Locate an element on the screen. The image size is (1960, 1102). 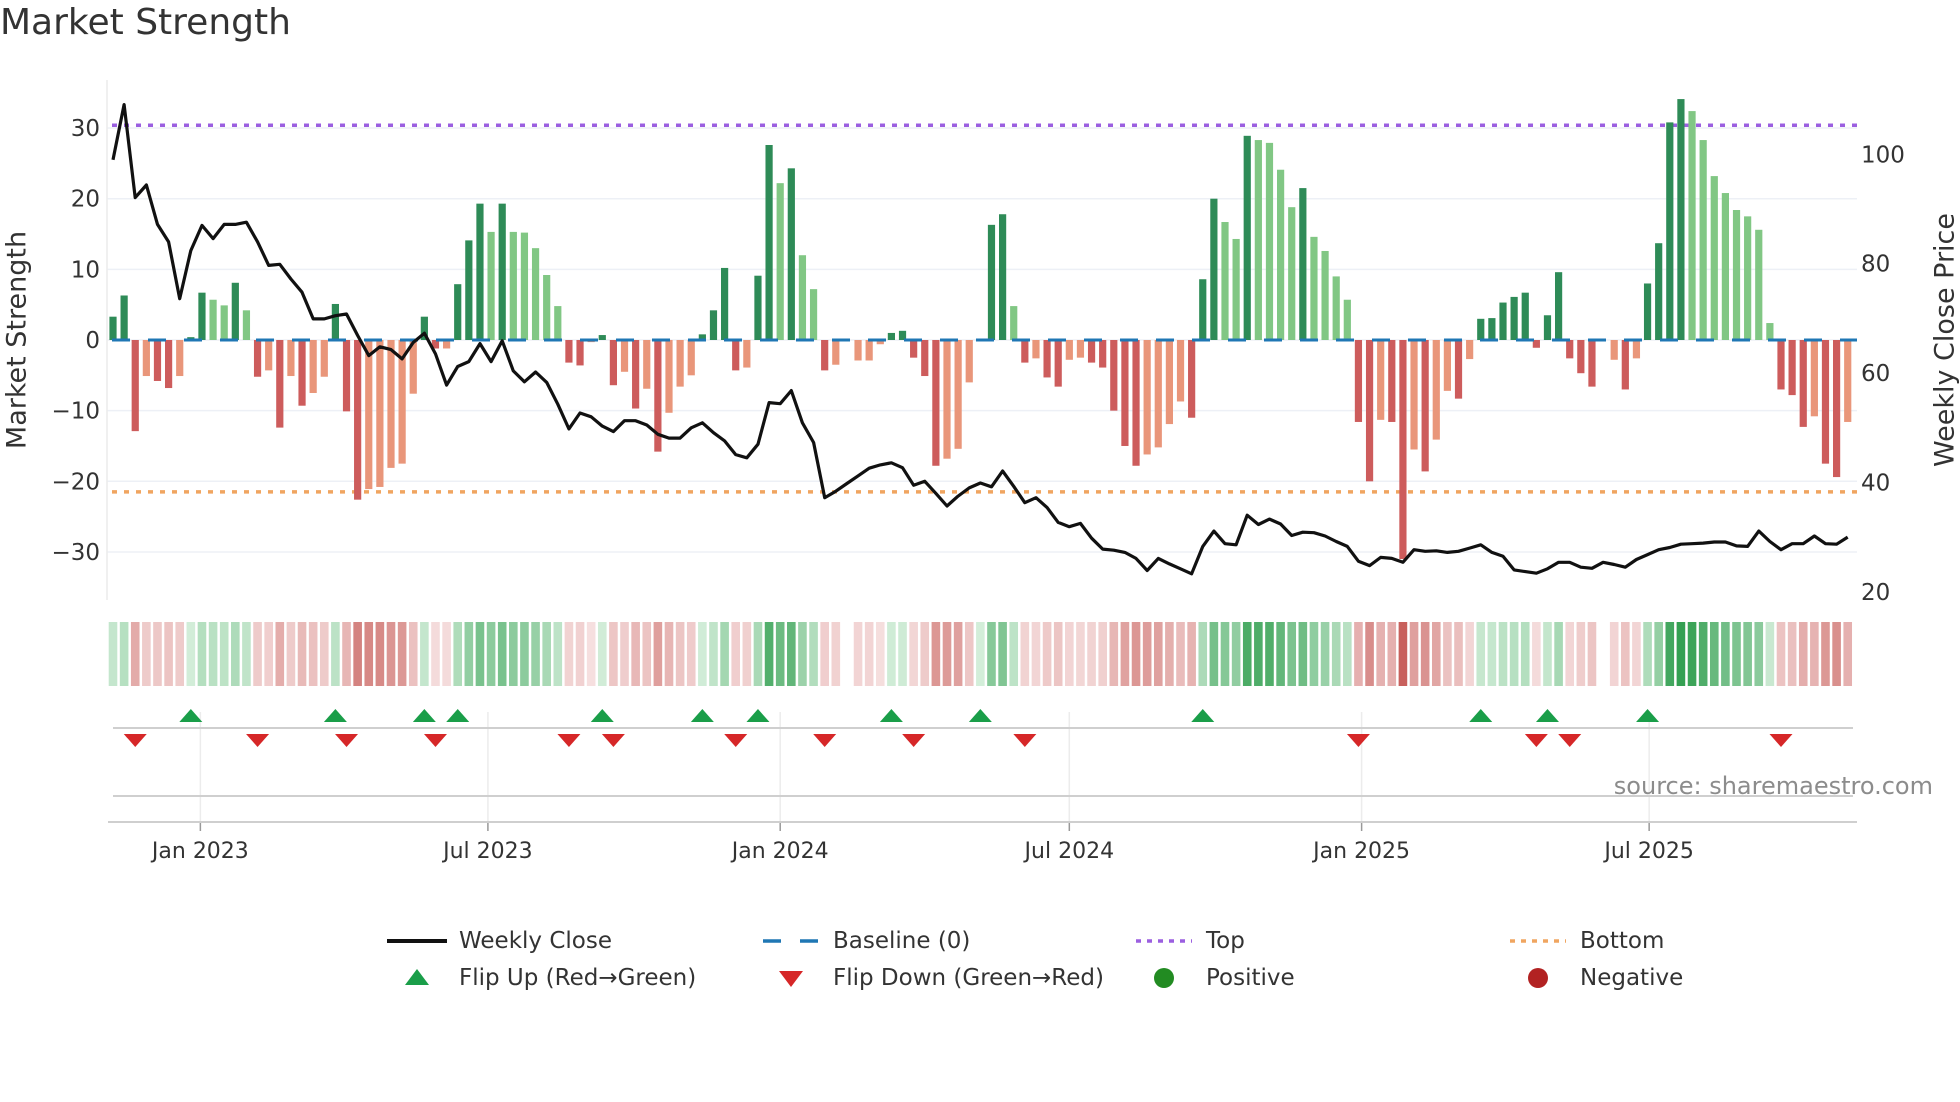
legend-label: Positive is located at coordinates (1250, 978).